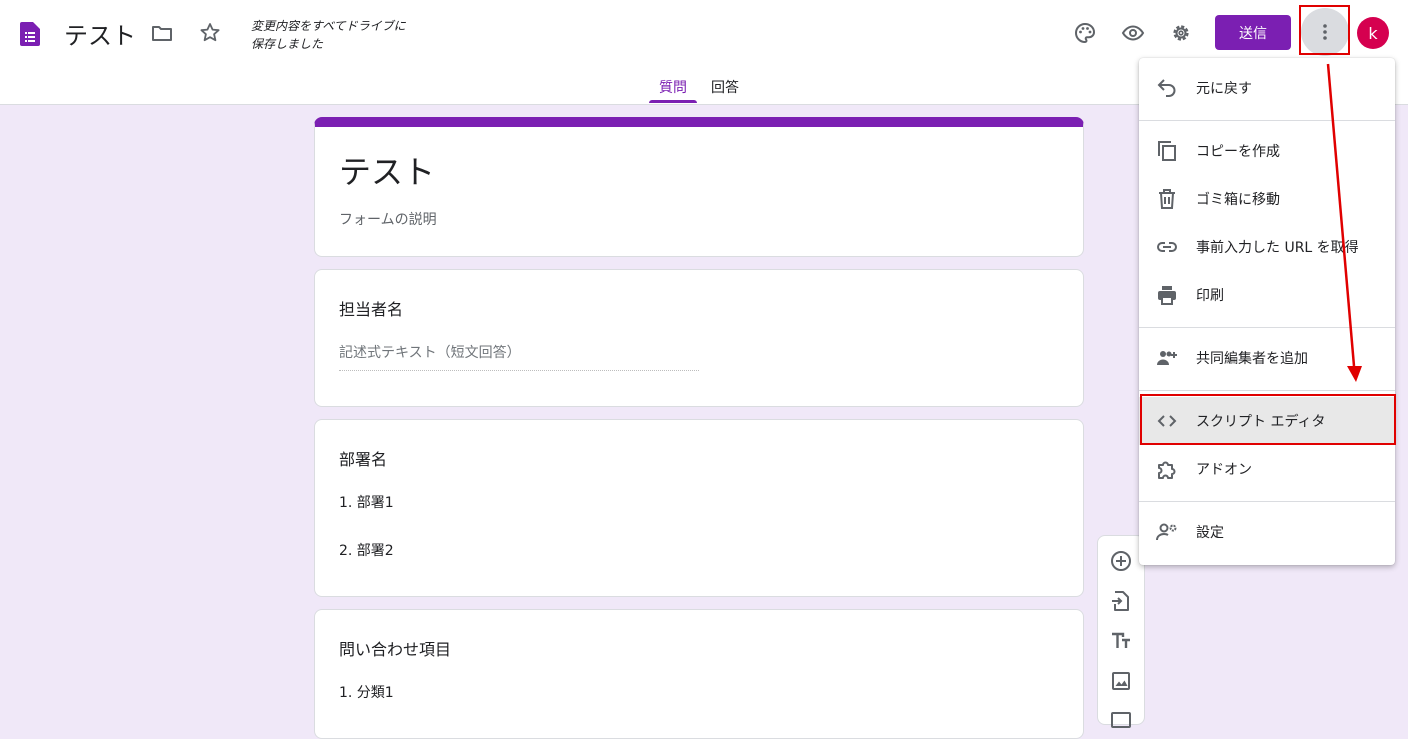 The height and width of the screenshot is (739, 1408). Describe the element at coordinates (1167, 199) in the screenshot. I see `trash-icon` at that location.